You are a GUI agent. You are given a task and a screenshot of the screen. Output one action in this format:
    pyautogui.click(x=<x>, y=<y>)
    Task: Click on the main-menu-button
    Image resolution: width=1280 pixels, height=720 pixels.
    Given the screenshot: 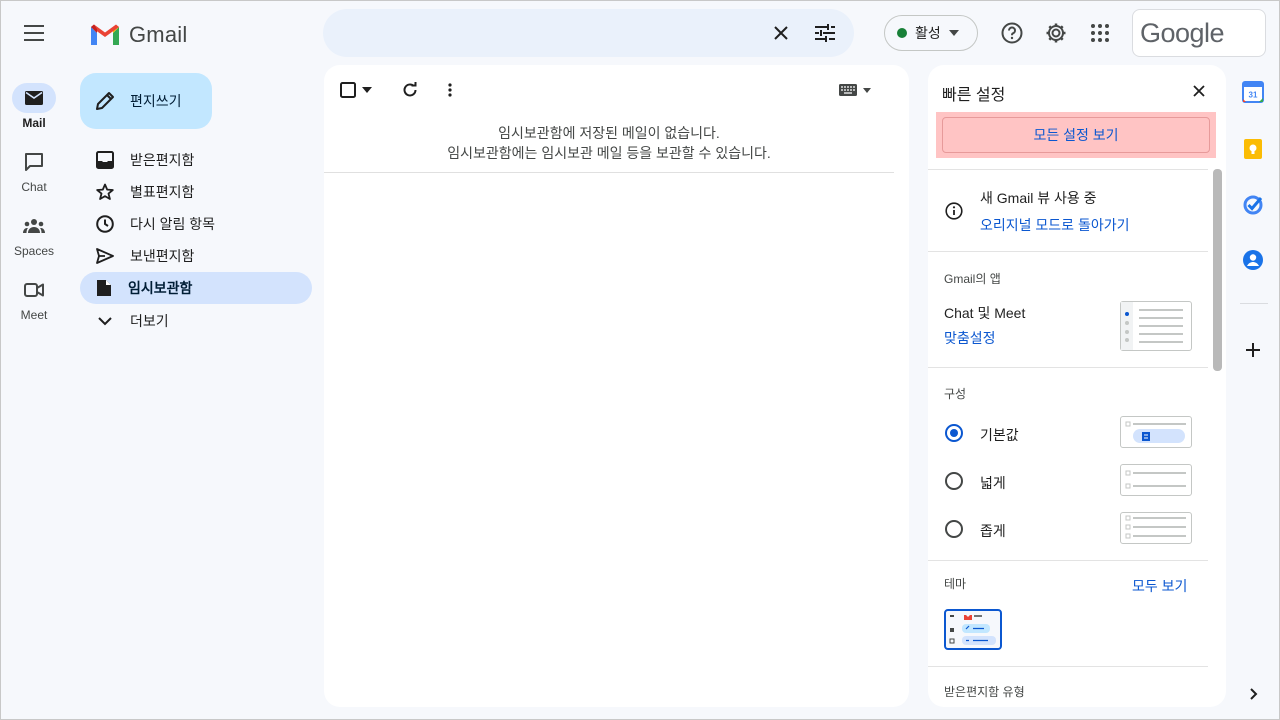 What is the action you would take?
    pyautogui.click(x=34, y=33)
    